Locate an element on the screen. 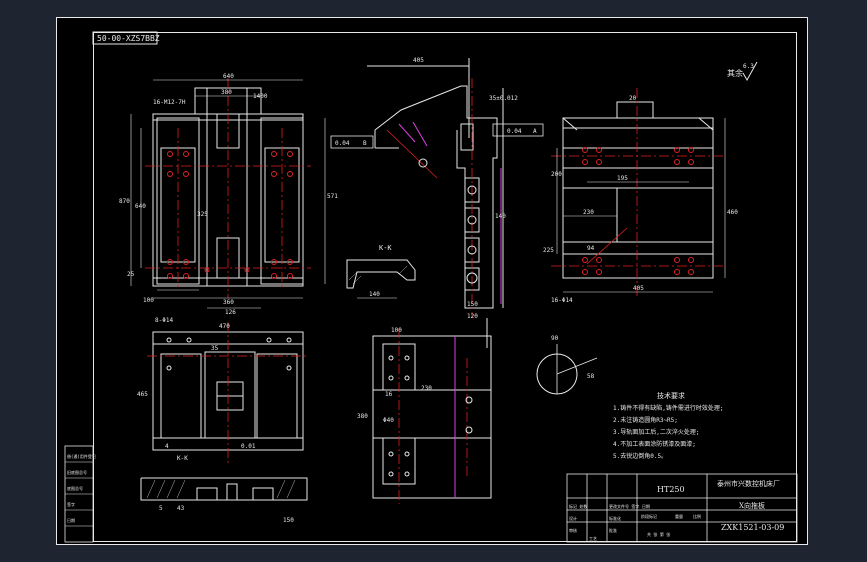 The width and height of the screenshot is (867, 562). title-row-sign-4: 工艺 is located at coordinates (593, 538).